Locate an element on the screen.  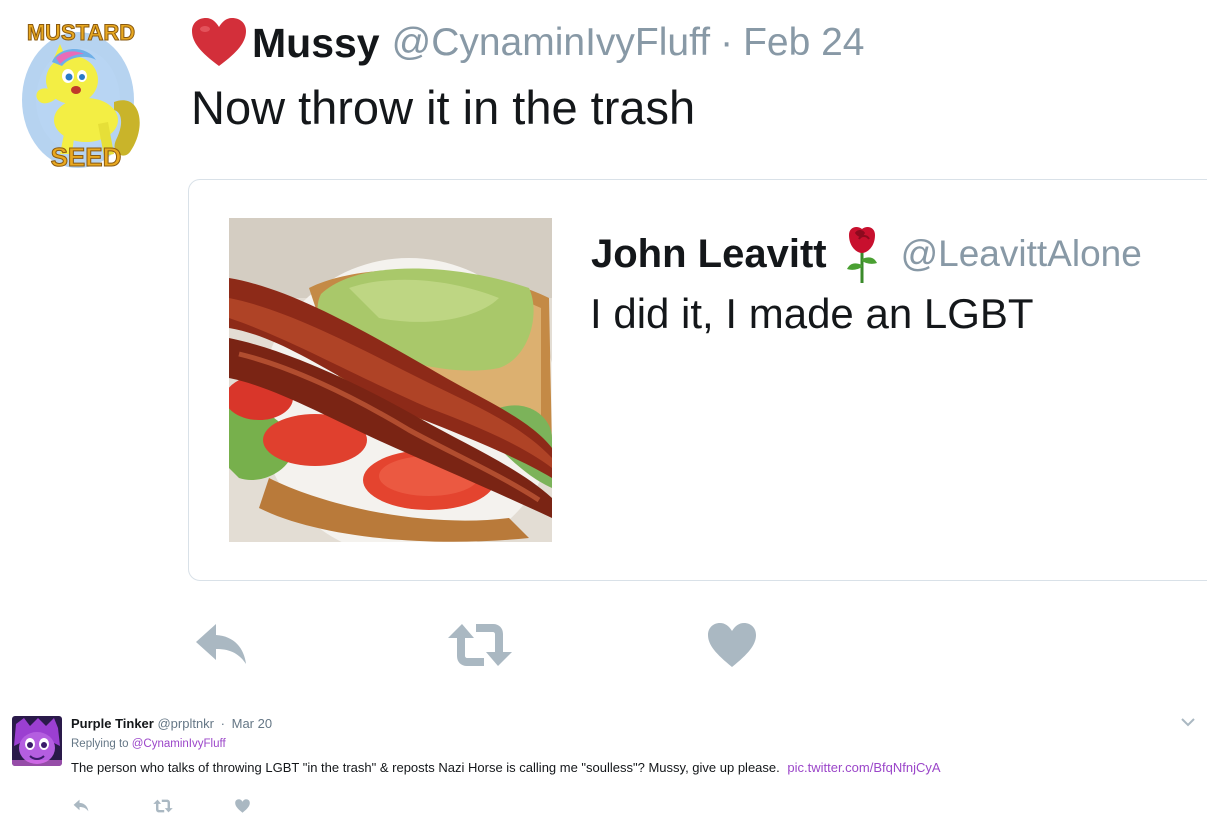
avatar-logo-top: MUSTARD is located at coordinates (81, 32).